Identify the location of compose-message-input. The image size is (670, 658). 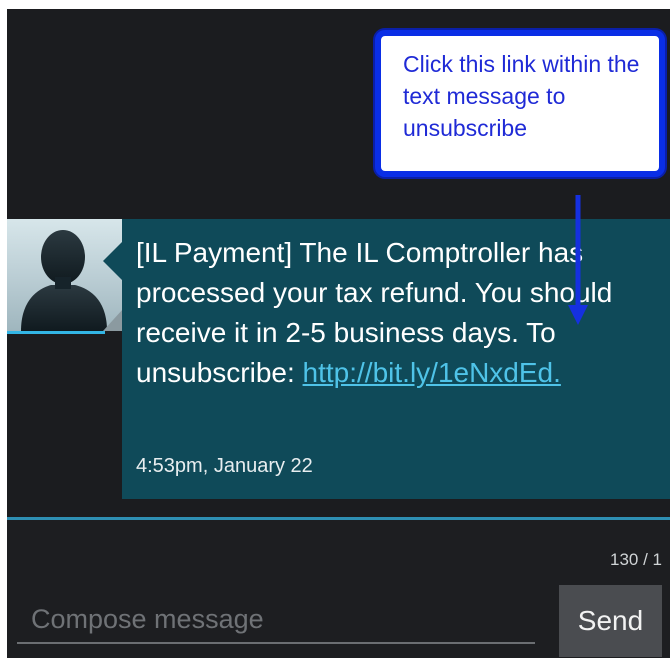
(276, 622).